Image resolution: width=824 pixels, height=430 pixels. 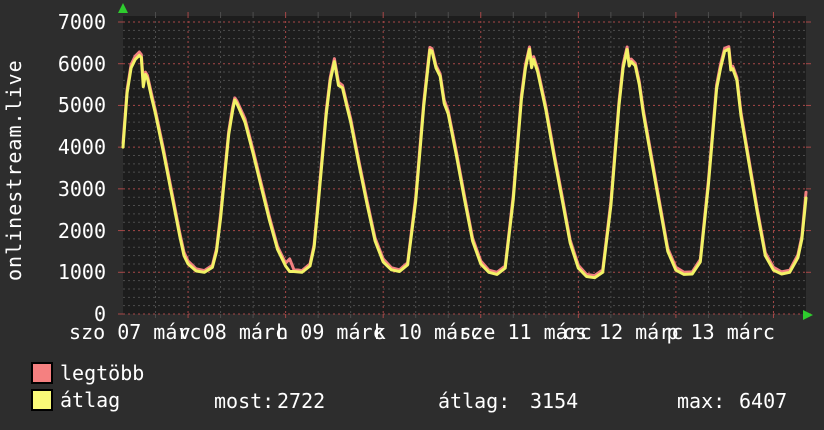 I want to click on y-tick-label: 6000, so click(x=81, y=63).